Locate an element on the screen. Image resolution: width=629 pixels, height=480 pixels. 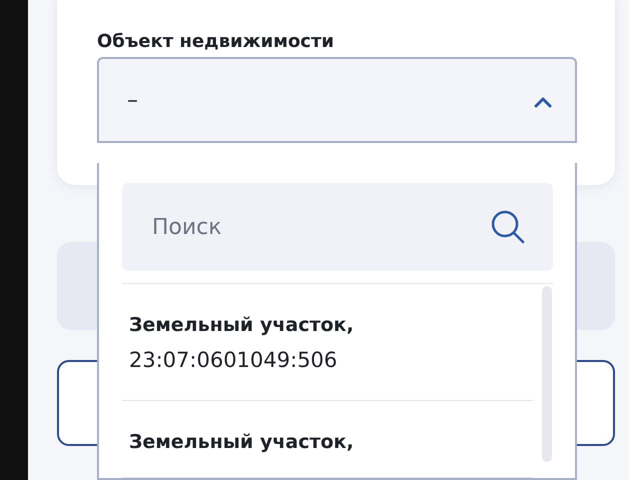
search-icon is located at coordinates (508, 227).